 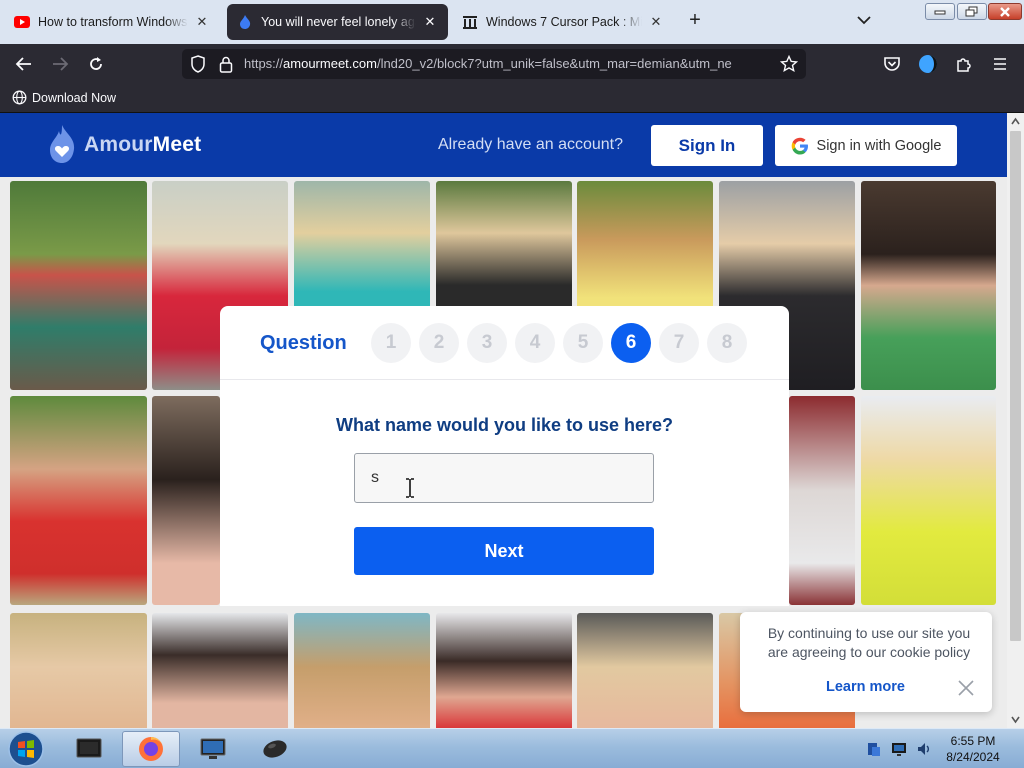 I want to click on page-scrollbar, so click(x=1015, y=420).